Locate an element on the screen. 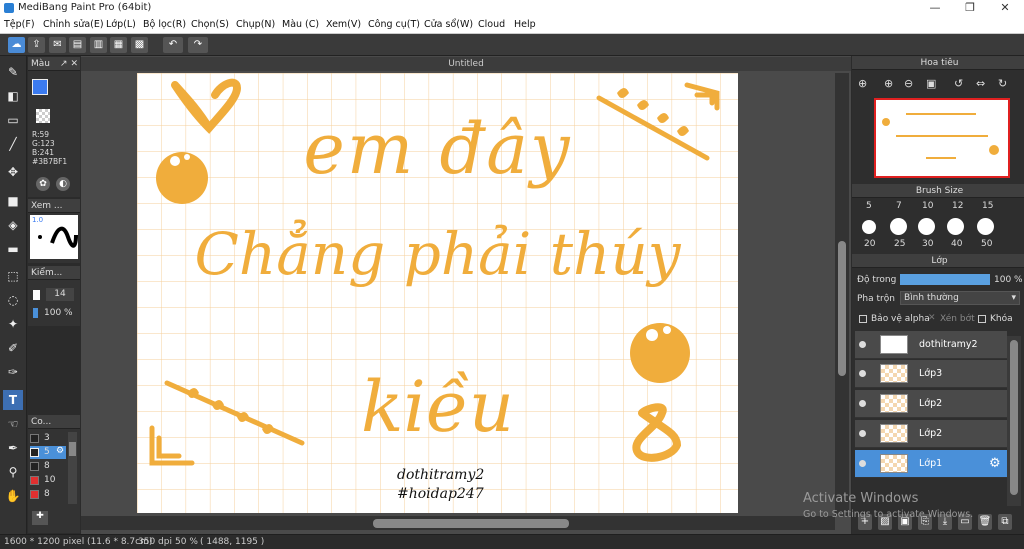 The height and width of the screenshot is (549, 1024). menu-file: Tệp(F) is located at coordinates (19, 24).